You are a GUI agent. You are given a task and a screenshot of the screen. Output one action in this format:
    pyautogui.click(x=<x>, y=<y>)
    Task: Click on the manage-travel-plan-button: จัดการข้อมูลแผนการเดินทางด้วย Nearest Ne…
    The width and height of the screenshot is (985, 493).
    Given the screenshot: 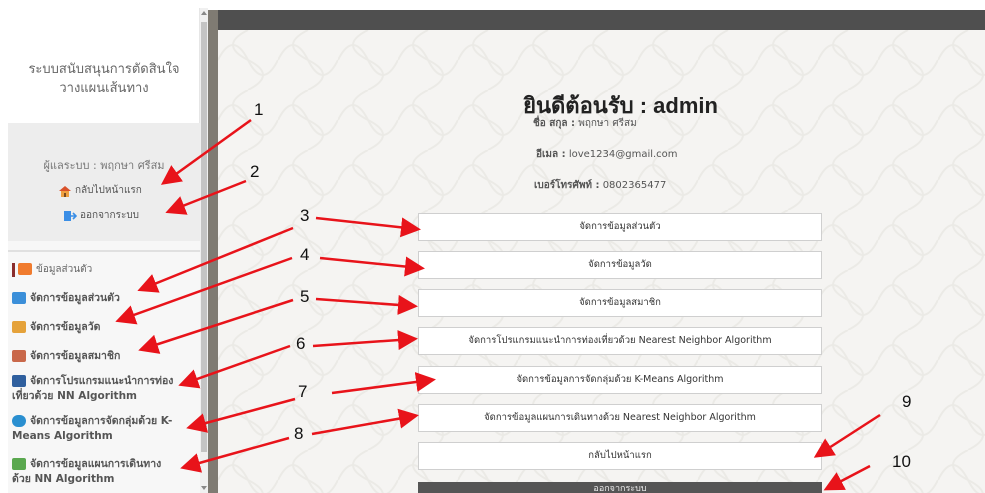 What is the action you would take?
    pyautogui.click(x=620, y=418)
    